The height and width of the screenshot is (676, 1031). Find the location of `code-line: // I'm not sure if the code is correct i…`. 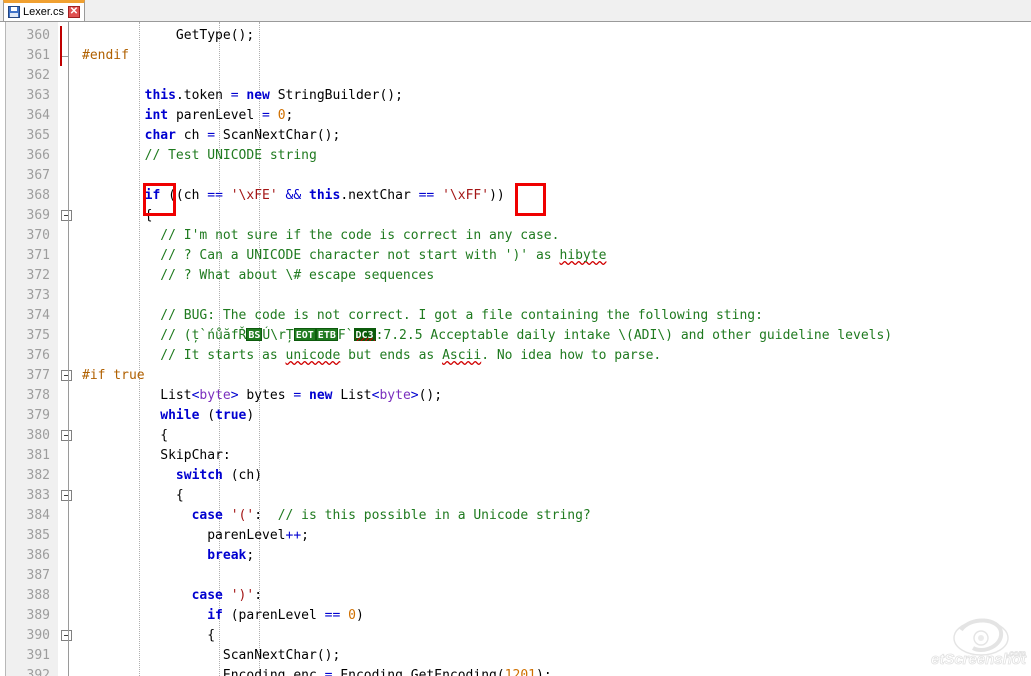

code-line: // I'm not sure if the code is correct i… is located at coordinates (320, 236).